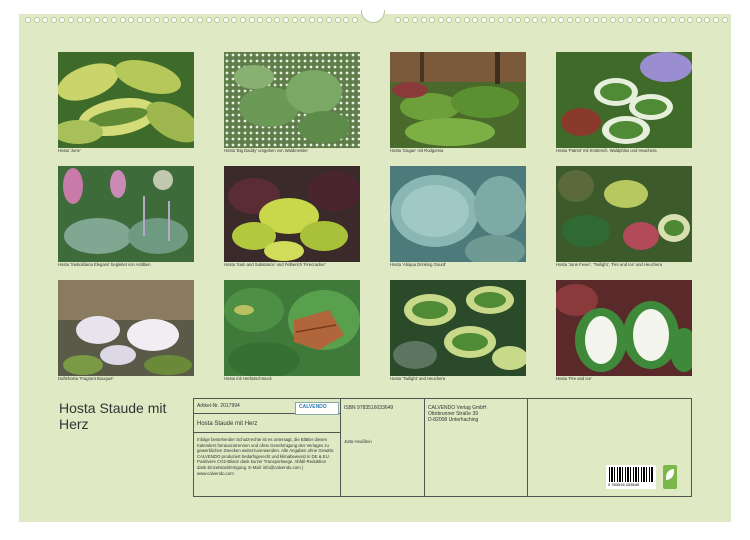 The height and width of the screenshot is (540, 750). What do you see at coordinates (631, 474) in the screenshot?
I see `barcode-bars` at bounding box center [631, 474].